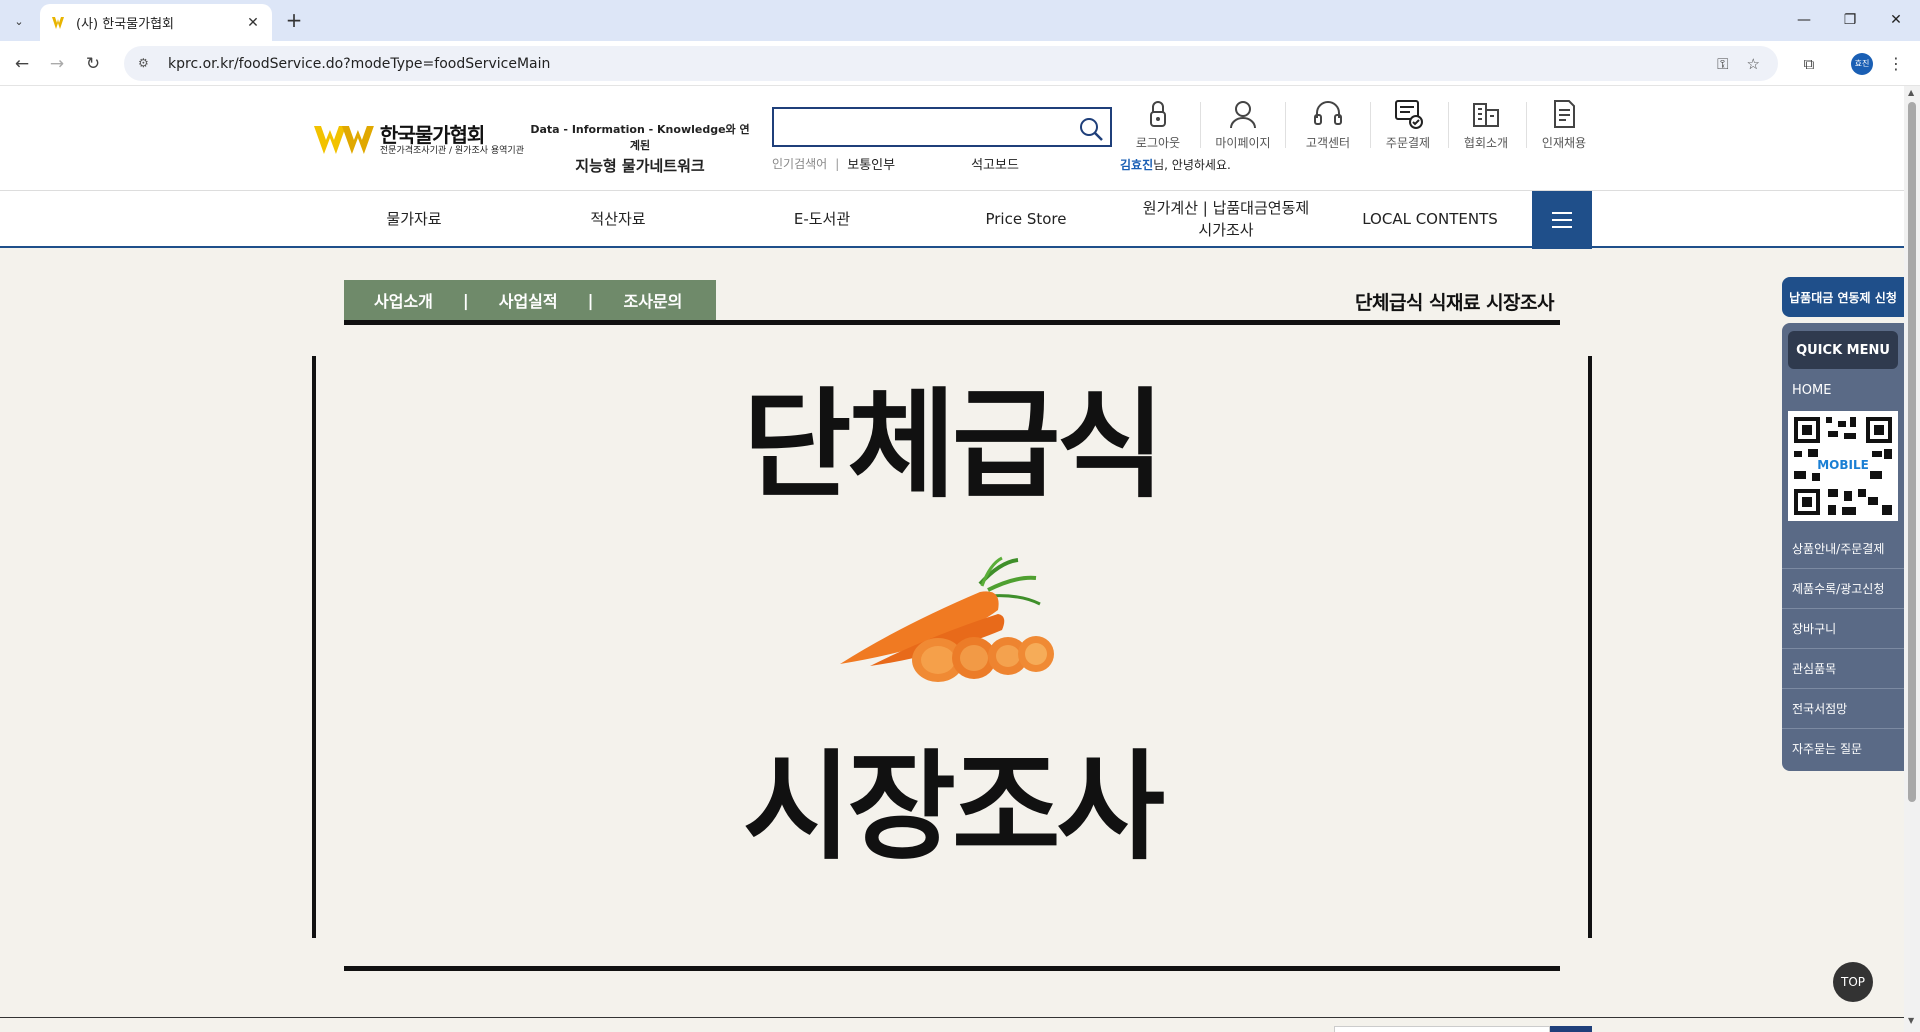 The image size is (1920, 1032). What do you see at coordinates (1590, 647) in the screenshot?
I see `frame-right-border` at bounding box center [1590, 647].